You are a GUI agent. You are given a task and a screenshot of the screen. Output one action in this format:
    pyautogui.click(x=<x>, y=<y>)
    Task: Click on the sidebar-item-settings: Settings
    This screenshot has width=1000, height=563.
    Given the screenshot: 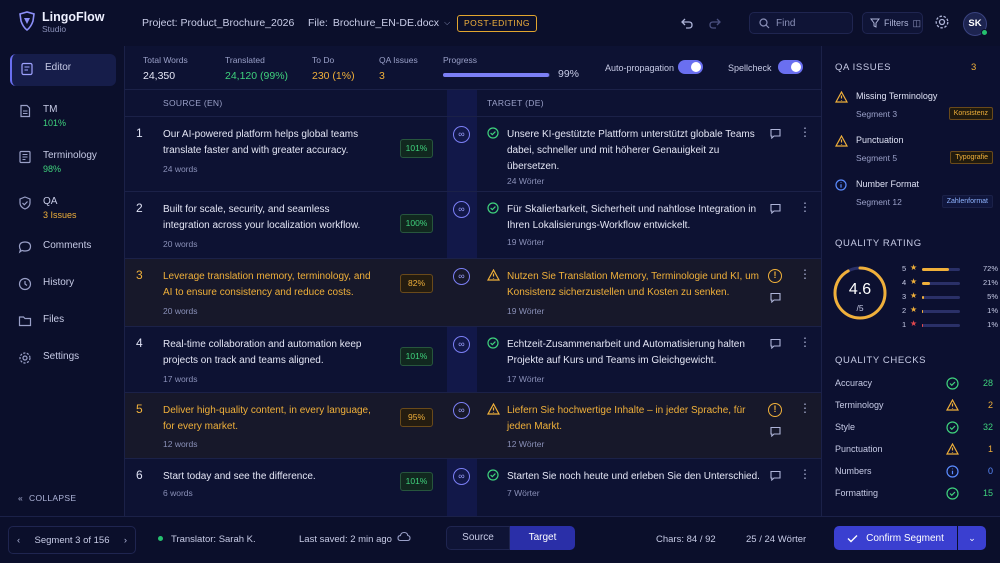 What is the action you would take?
    pyautogui.click(x=63, y=359)
    